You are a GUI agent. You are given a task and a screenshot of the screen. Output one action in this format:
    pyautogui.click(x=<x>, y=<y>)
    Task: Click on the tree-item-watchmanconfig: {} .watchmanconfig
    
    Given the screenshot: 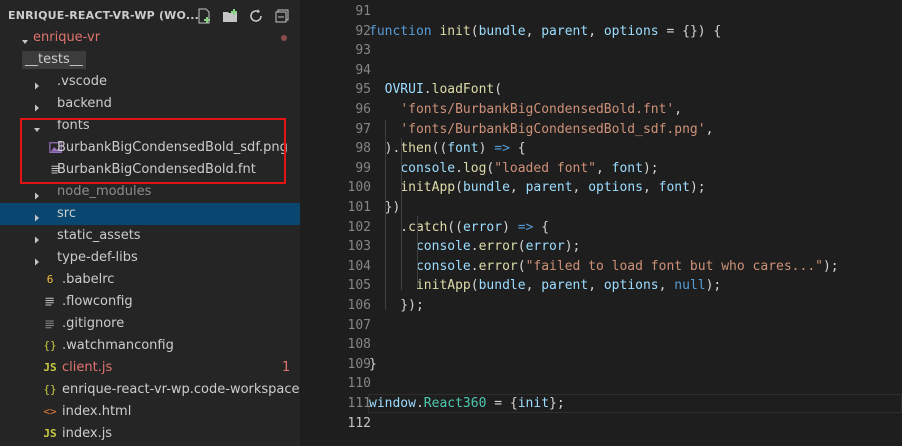 What is the action you would take?
    pyautogui.click(x=150, y=346)
    